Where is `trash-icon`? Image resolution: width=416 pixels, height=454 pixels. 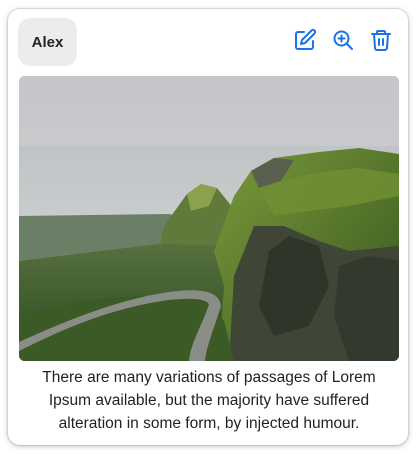 trash-icon is located at coordinates (381, 40).